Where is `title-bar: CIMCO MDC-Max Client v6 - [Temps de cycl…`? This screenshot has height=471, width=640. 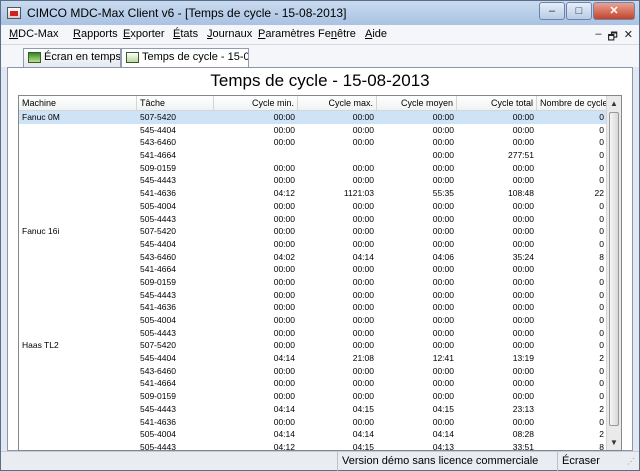 title-bar: CIMCO MDC-Max Client v6 - [Temps de cycl… is located at coordinates (320, 13).